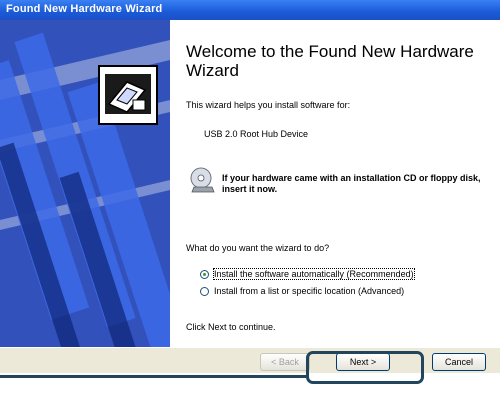 Image resolution: width=500 pixels, height=396 pixels. I want to click on question-text: What do you want the wizard to do?, so click(258, 248).